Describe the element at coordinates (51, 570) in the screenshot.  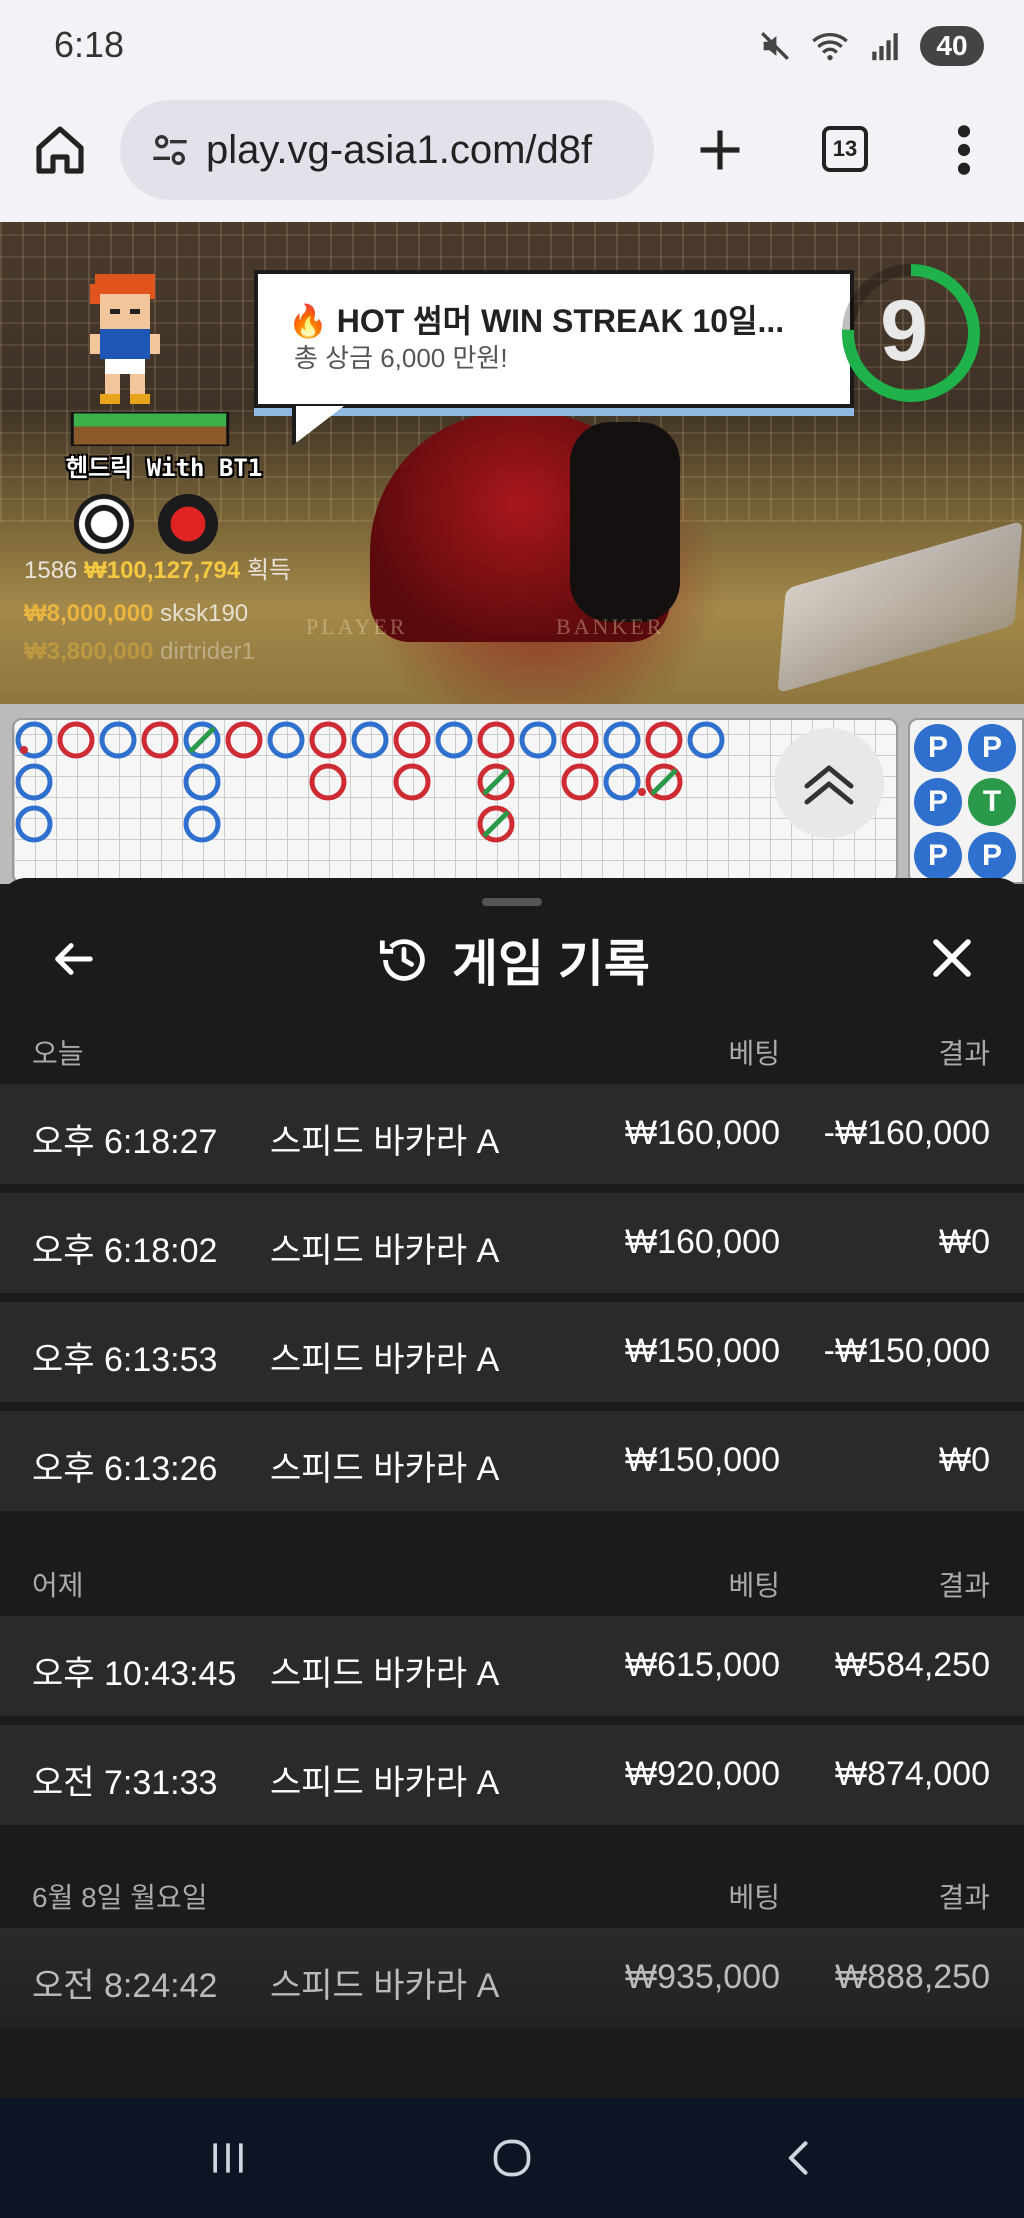
I see `win-count: 1586` at that location.